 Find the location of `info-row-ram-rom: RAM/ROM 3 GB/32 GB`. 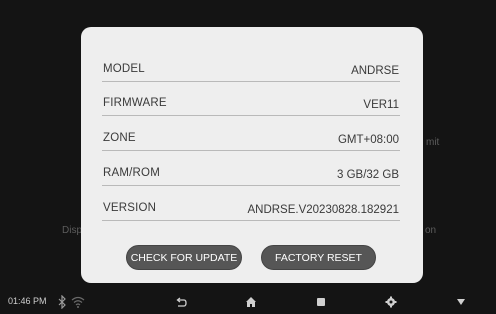

info-row-ram-rom: RAM/ROM 3 GB/32 GB is located at coordinates (251, 173).